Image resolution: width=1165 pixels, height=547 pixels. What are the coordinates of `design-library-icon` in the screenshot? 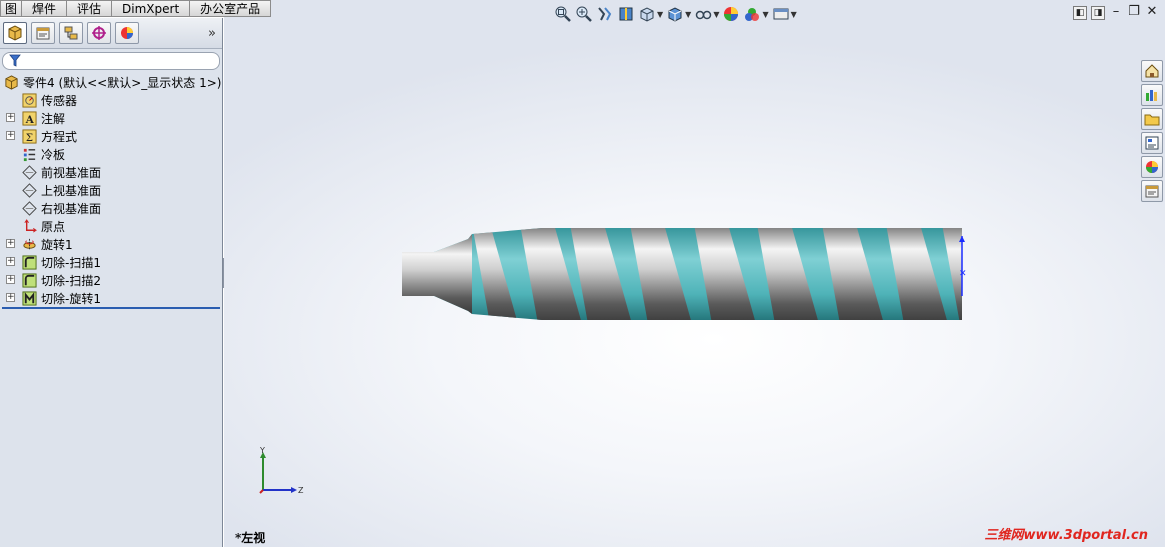 It's located at (1151, 95).